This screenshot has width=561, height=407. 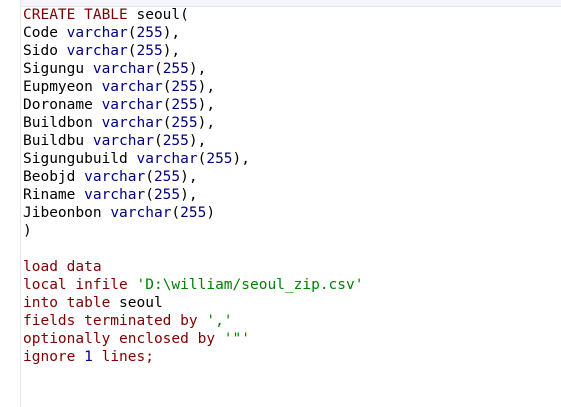 I want to click on code-token-plain: Code, so click(x=45, y=33).